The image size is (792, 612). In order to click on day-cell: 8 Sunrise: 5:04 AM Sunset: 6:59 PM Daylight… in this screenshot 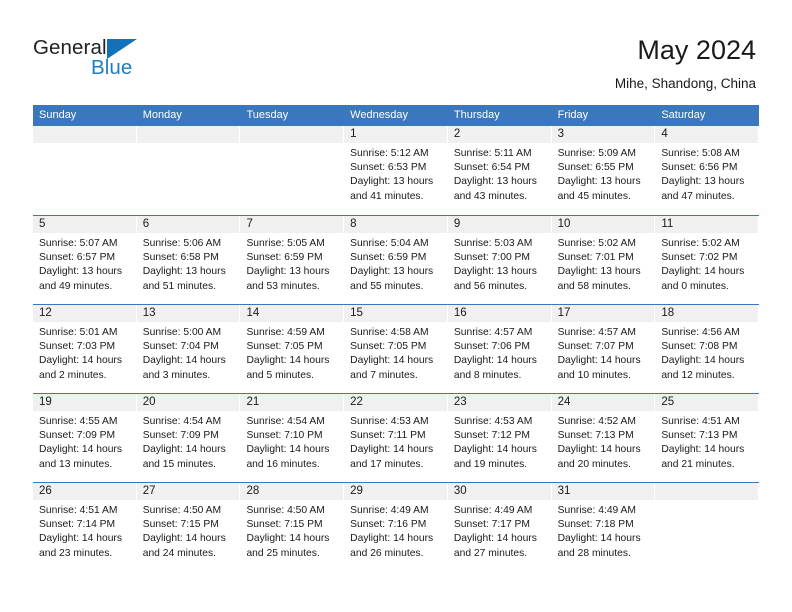, I will do `click(396, 260)`.